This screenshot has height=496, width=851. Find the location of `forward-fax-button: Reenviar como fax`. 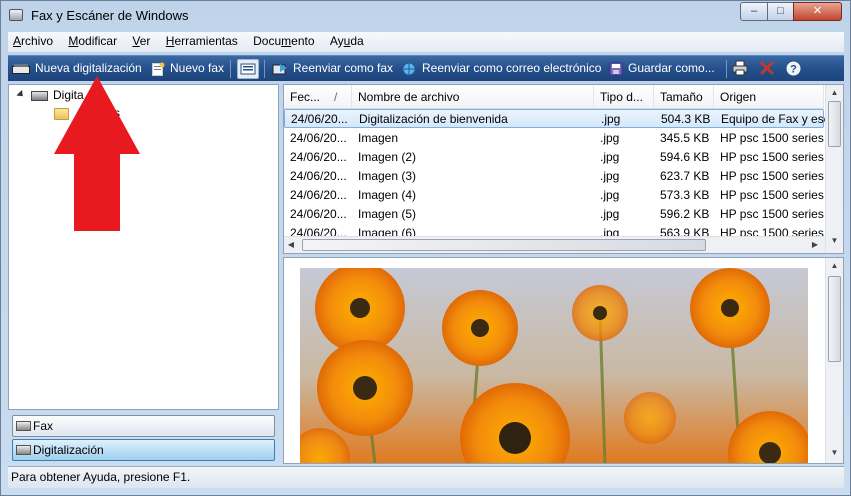

forward-fax-button: Reenviar como fax is located at coordinates (332, 69).